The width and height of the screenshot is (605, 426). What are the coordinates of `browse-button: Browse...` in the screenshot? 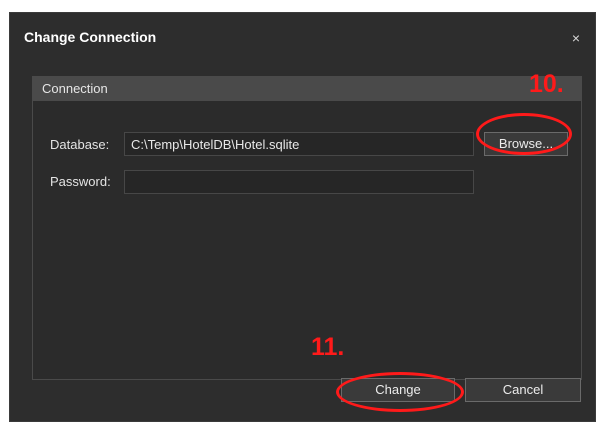 It's located at (526, 144).